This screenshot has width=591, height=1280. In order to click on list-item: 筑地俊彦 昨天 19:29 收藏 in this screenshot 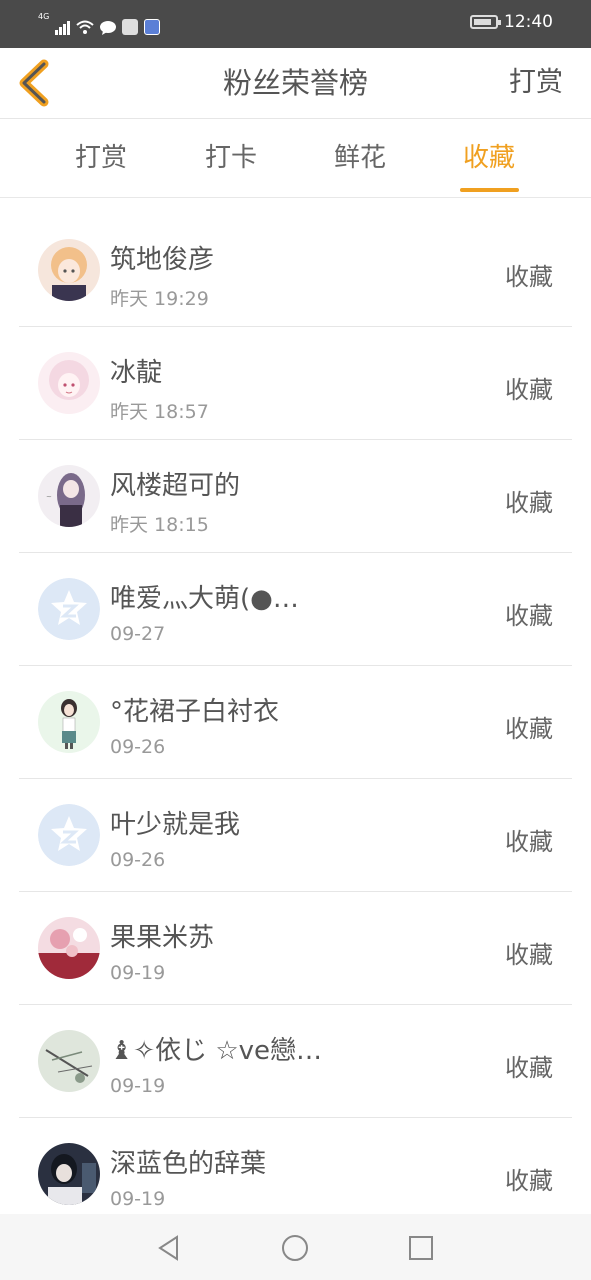, I will do `click(295, 270)`.